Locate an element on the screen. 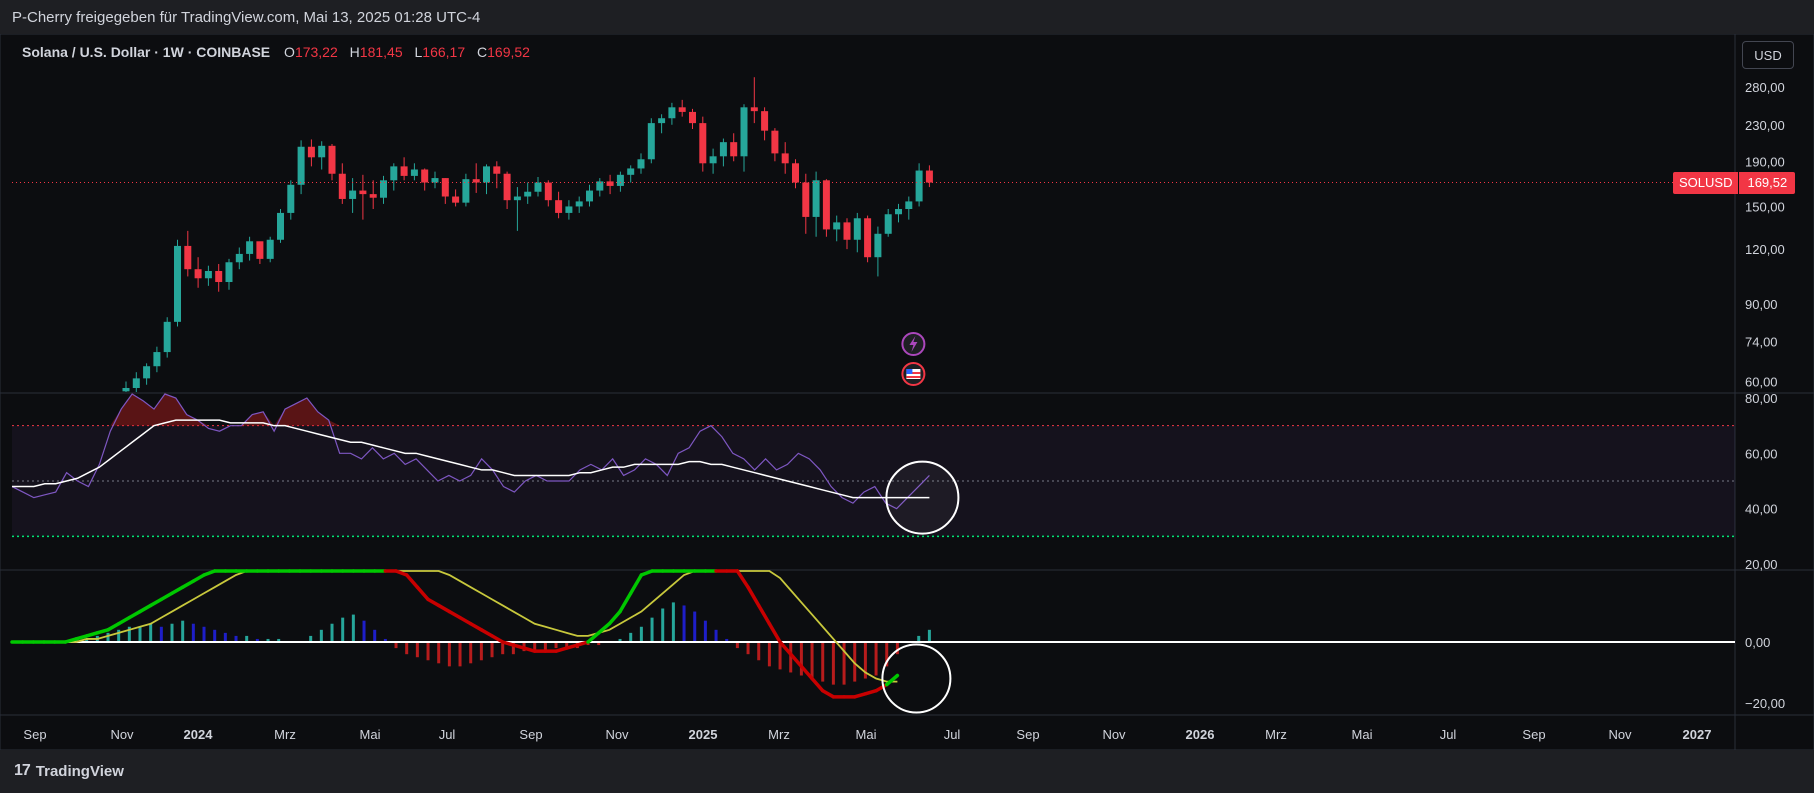 Image resolution: width=1814 pixels, height=793 pixels. close-label: C is located at coordinates (482, 52).